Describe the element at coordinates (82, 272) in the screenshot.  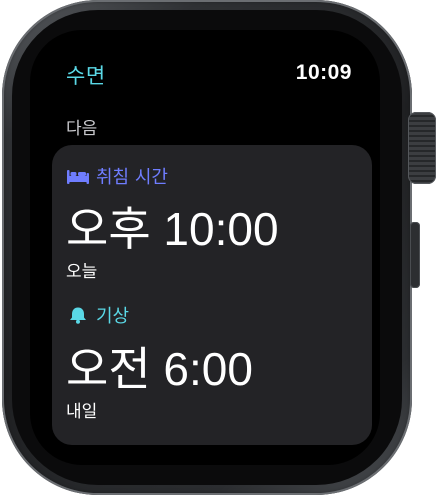
I see `bedtime-day: 오늘` at that location.